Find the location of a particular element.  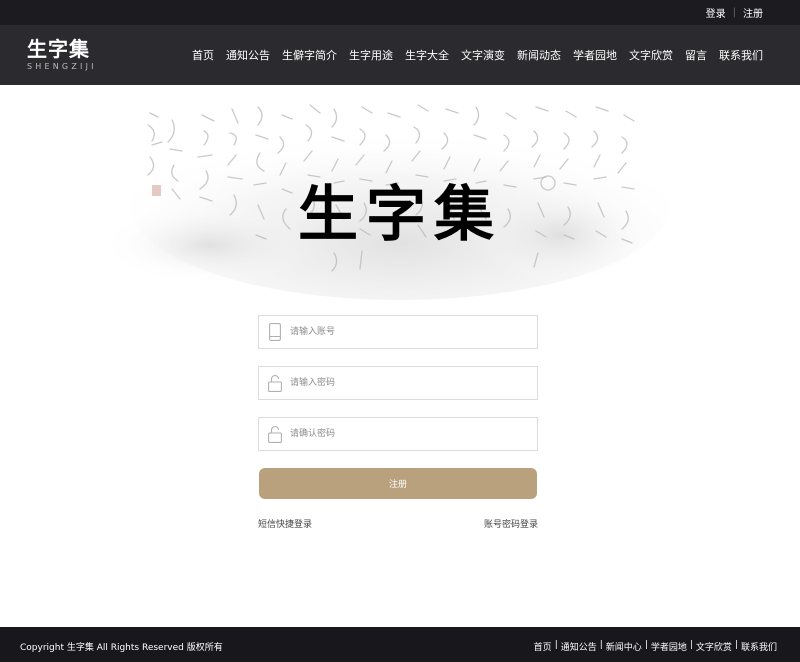

password-login-link: 账号密码登录 is located at coordinates (511, 523).